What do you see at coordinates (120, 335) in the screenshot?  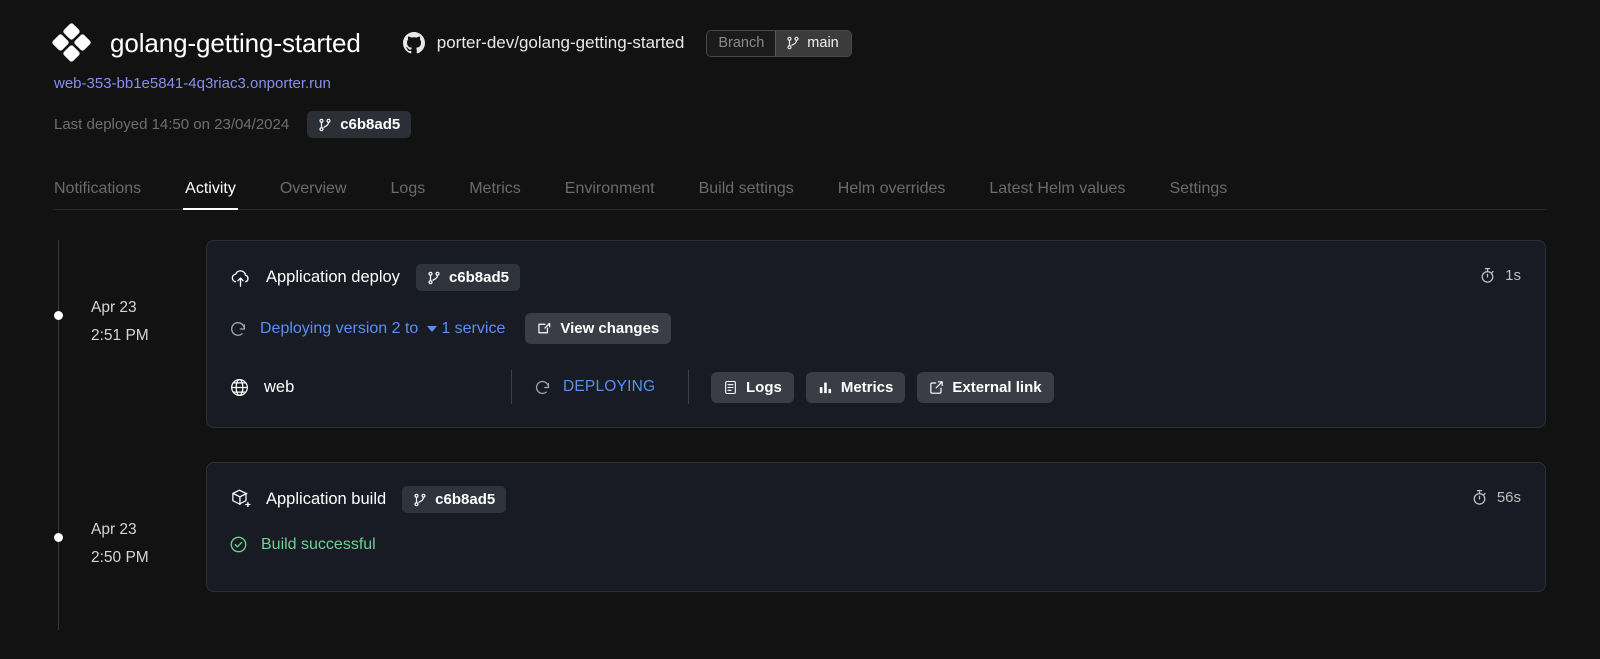 I see `event-time: 2:51 PM` at bounding box center [120, 335].